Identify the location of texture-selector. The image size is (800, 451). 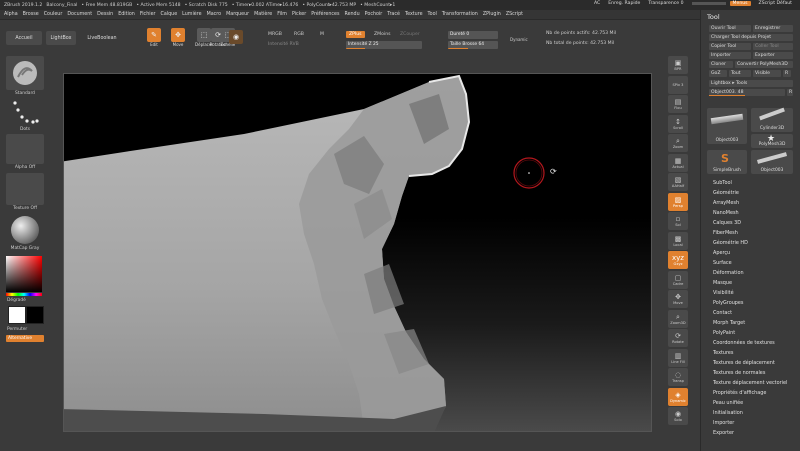
(25, 189).